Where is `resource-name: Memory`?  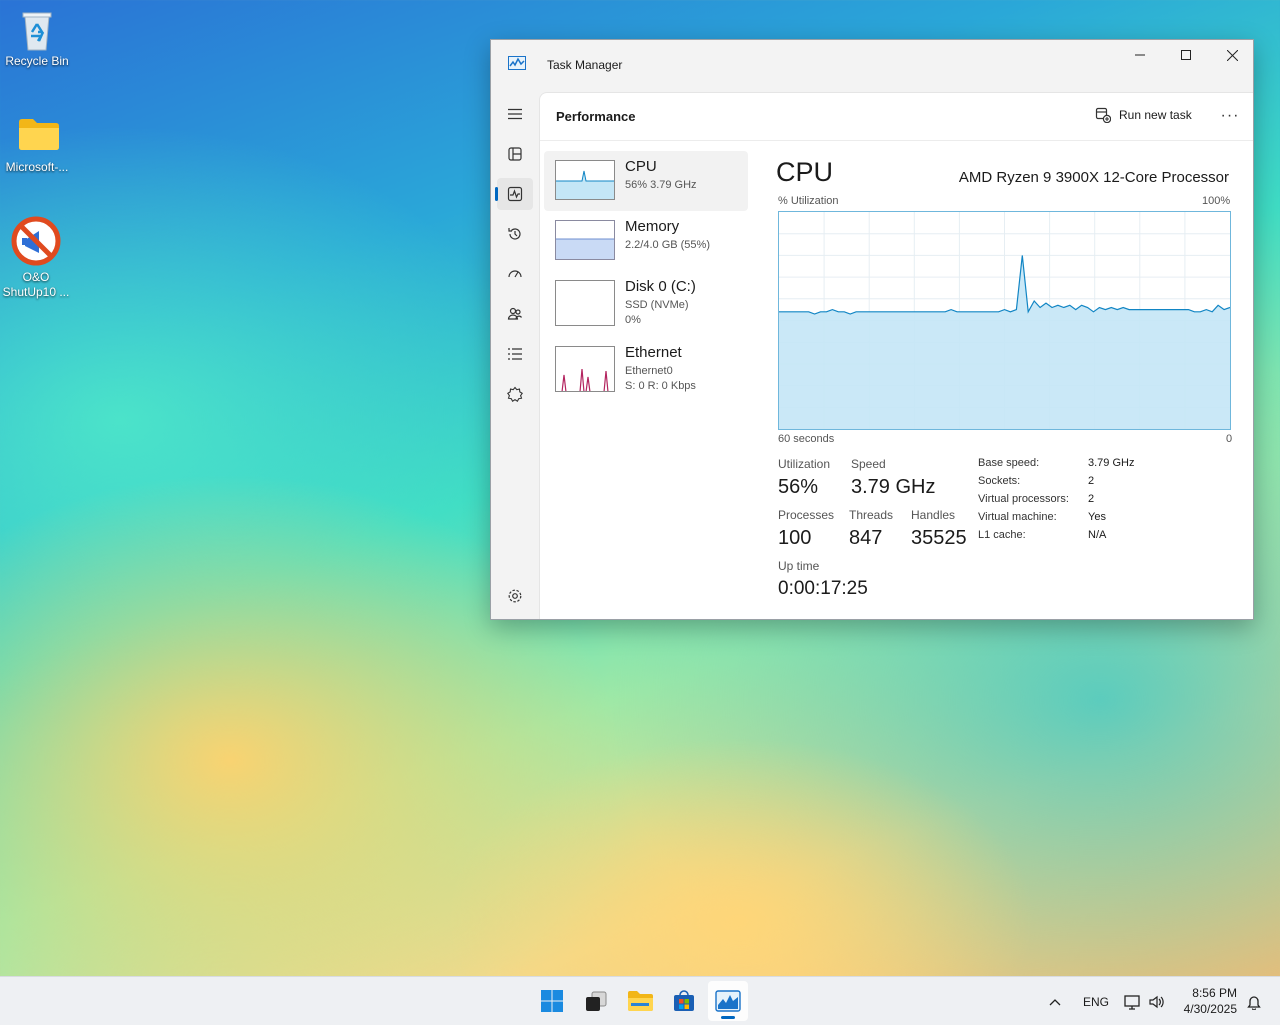 resource-name: Memory is located at coordinates (652, 226).